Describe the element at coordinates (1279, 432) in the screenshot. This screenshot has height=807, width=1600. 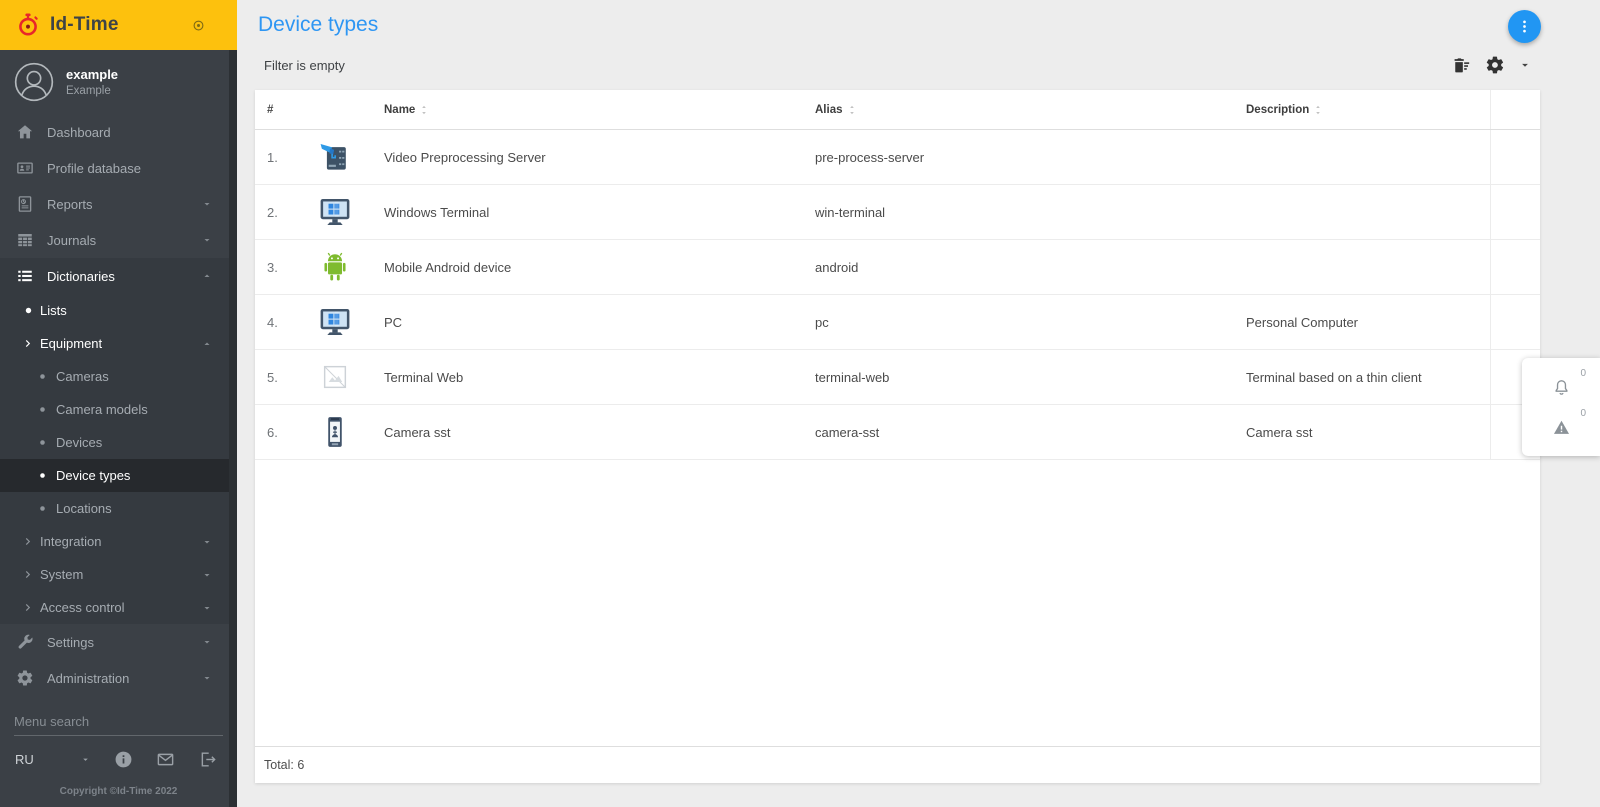
I see `device-description: Camera sst` at that location.